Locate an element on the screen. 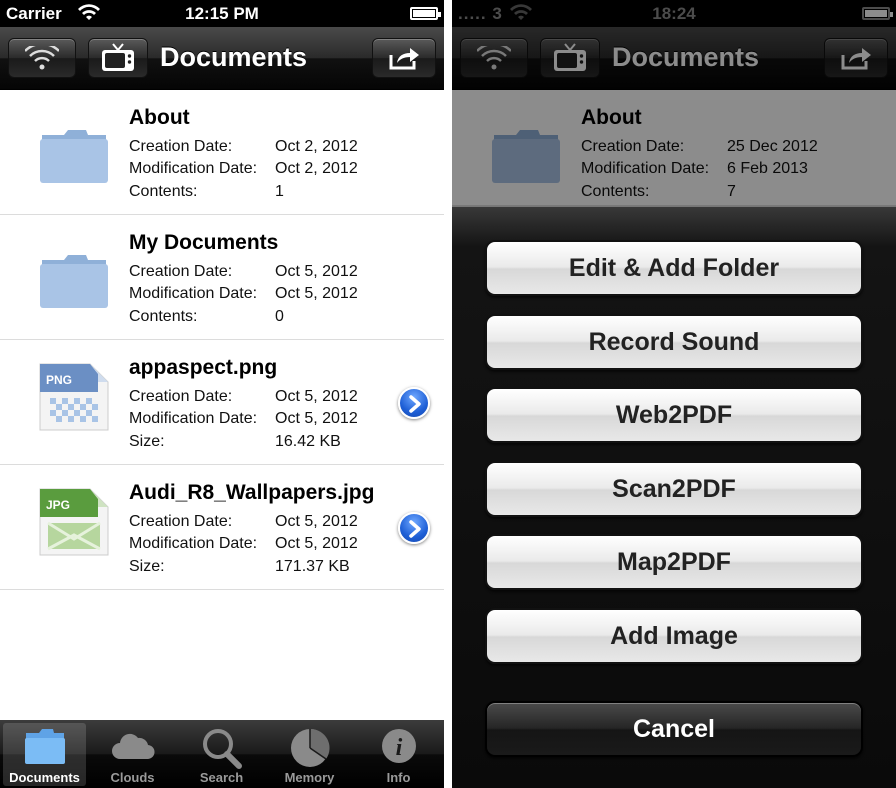 Image resolution: width=896 pixels, height=788 pixels. search-icon is located at coordinates (222, 749).